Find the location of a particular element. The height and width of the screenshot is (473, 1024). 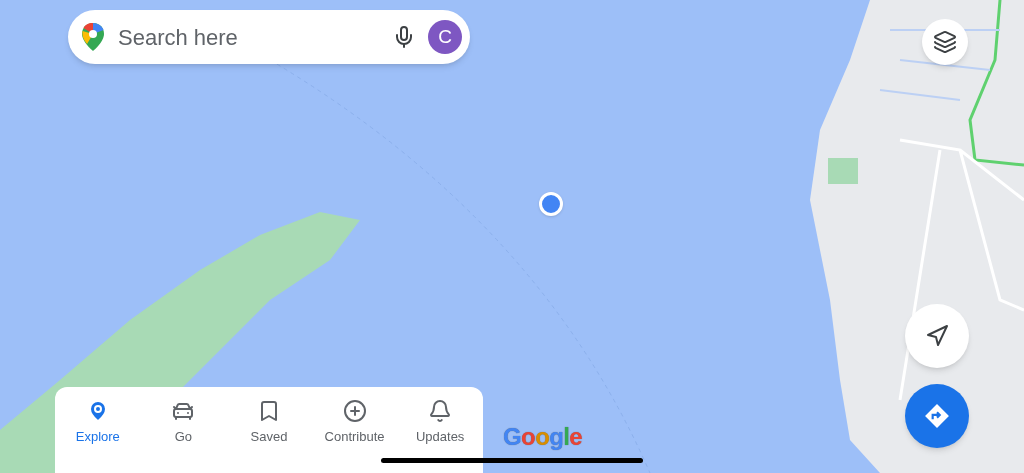

navigation-arrow-icon is located at coordinates (937, 336).